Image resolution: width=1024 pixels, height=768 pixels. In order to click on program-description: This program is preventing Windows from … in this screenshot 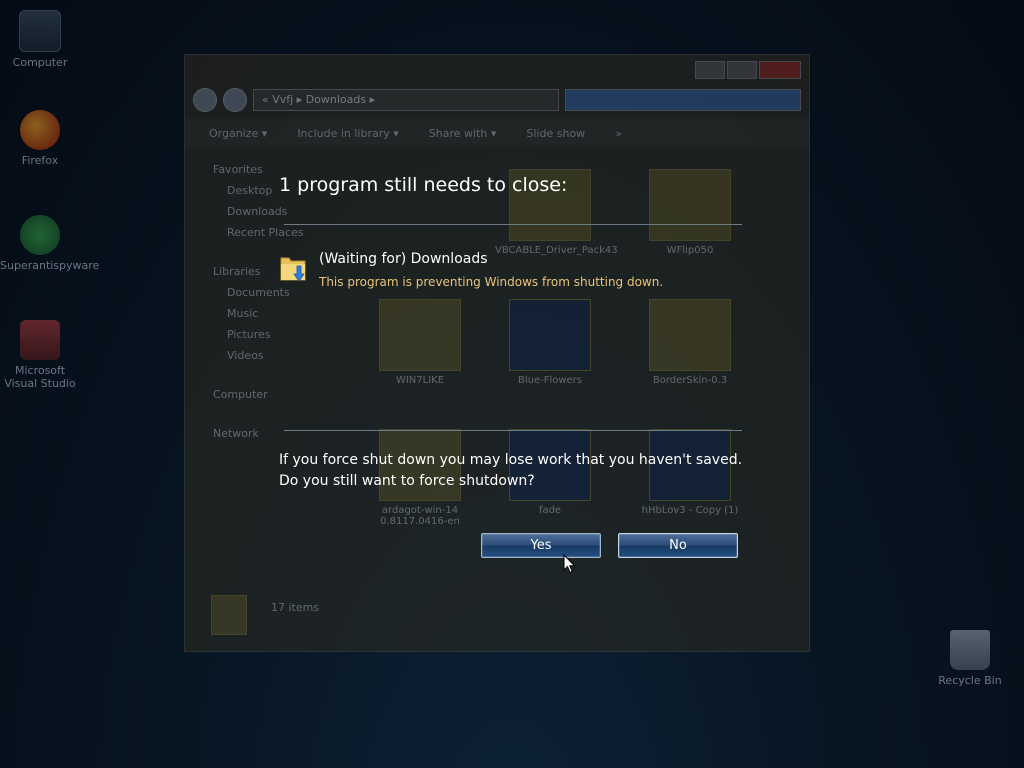, I will do `click(491, 282)`.